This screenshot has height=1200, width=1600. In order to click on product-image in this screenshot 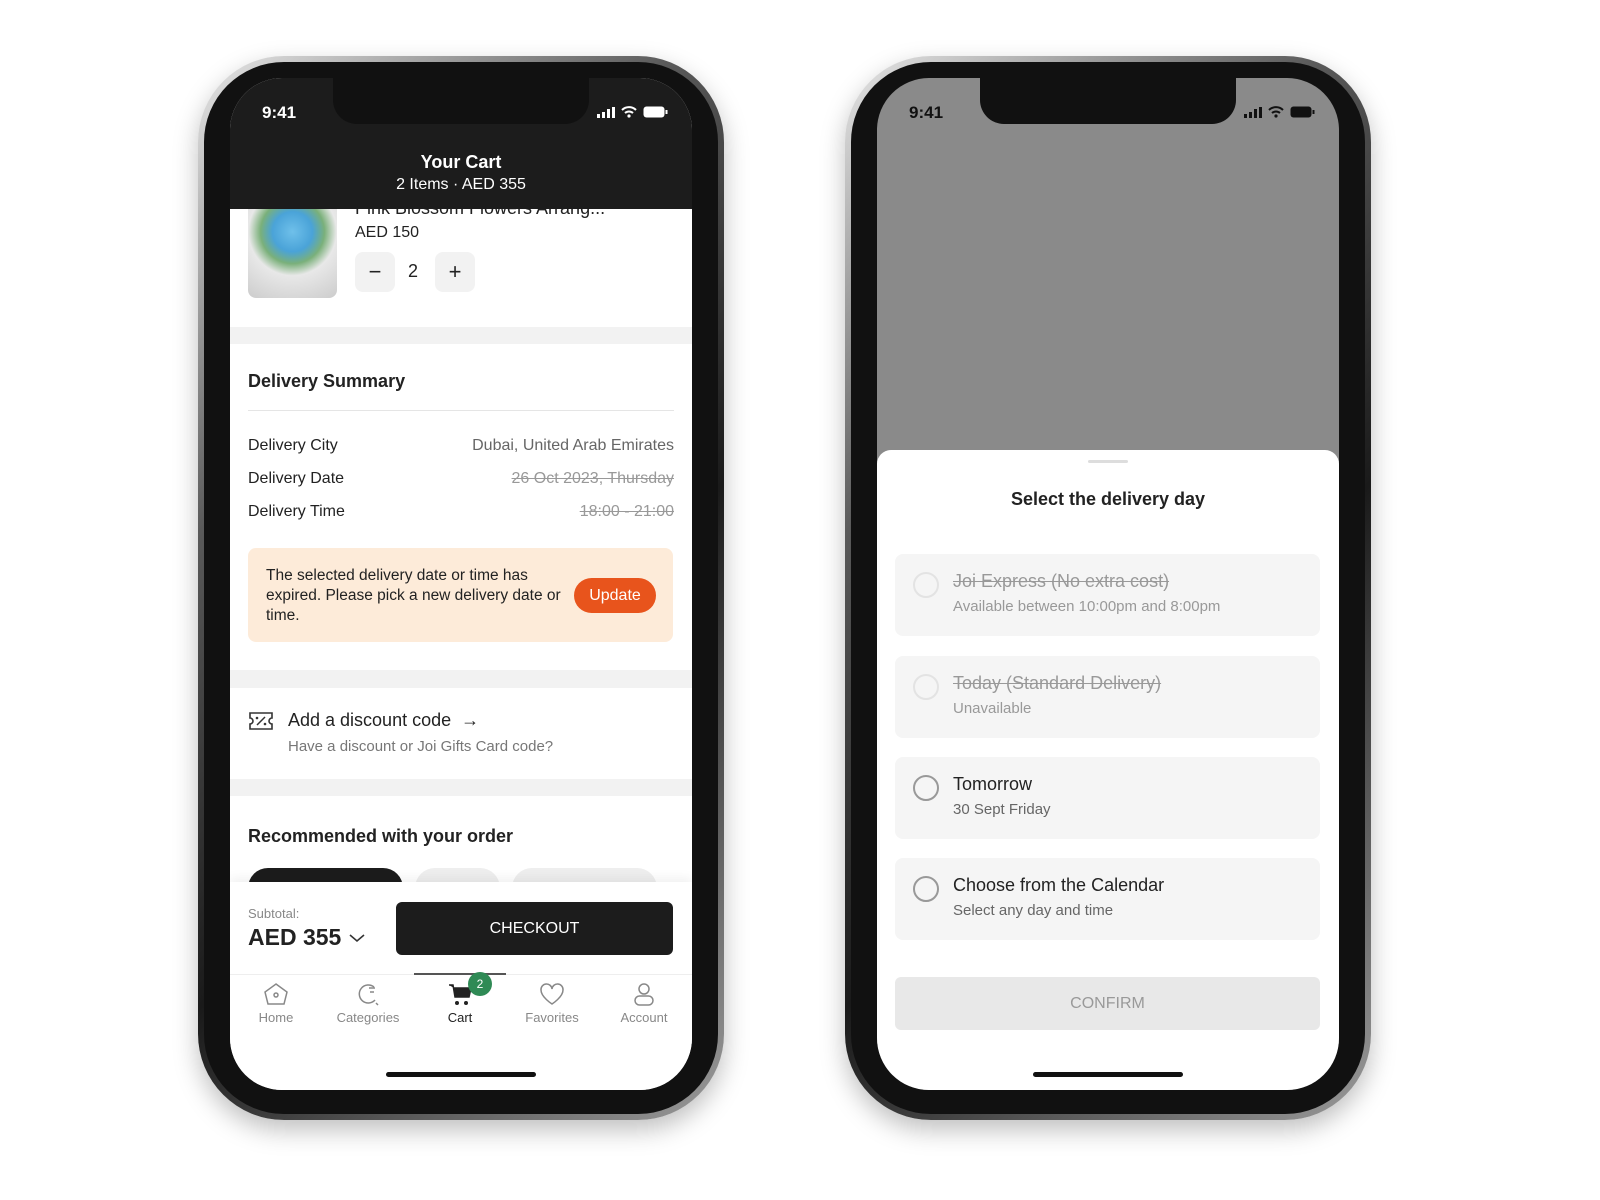, I will do `click(292, 247)`.